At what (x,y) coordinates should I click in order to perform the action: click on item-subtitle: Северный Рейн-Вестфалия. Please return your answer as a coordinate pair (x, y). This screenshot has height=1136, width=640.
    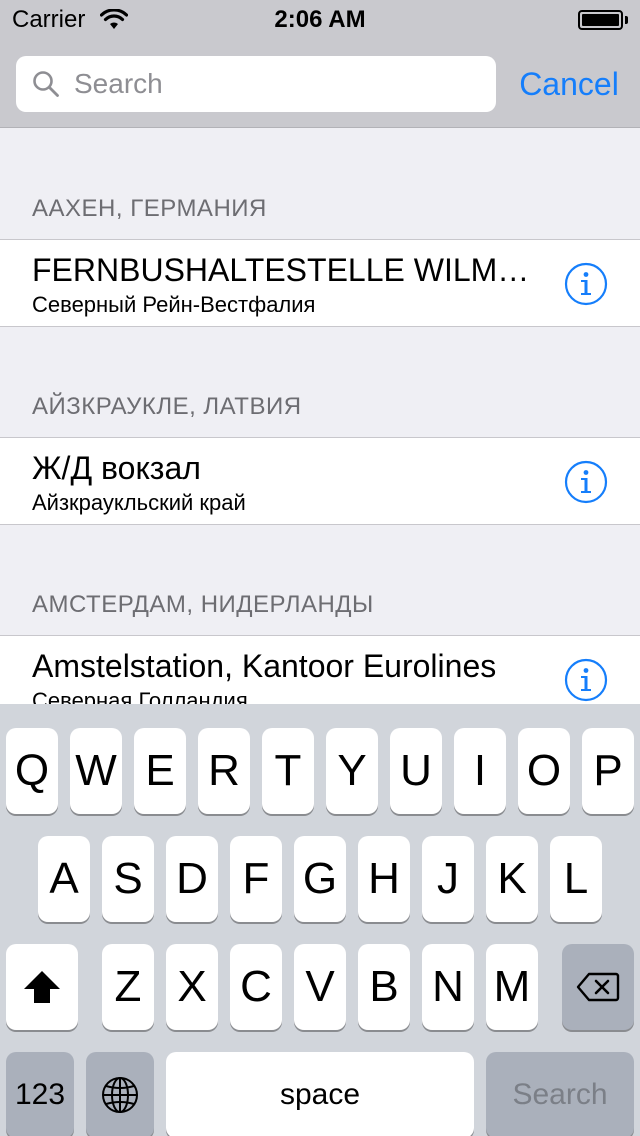
    Looking at the image, I should click on (174, 304).